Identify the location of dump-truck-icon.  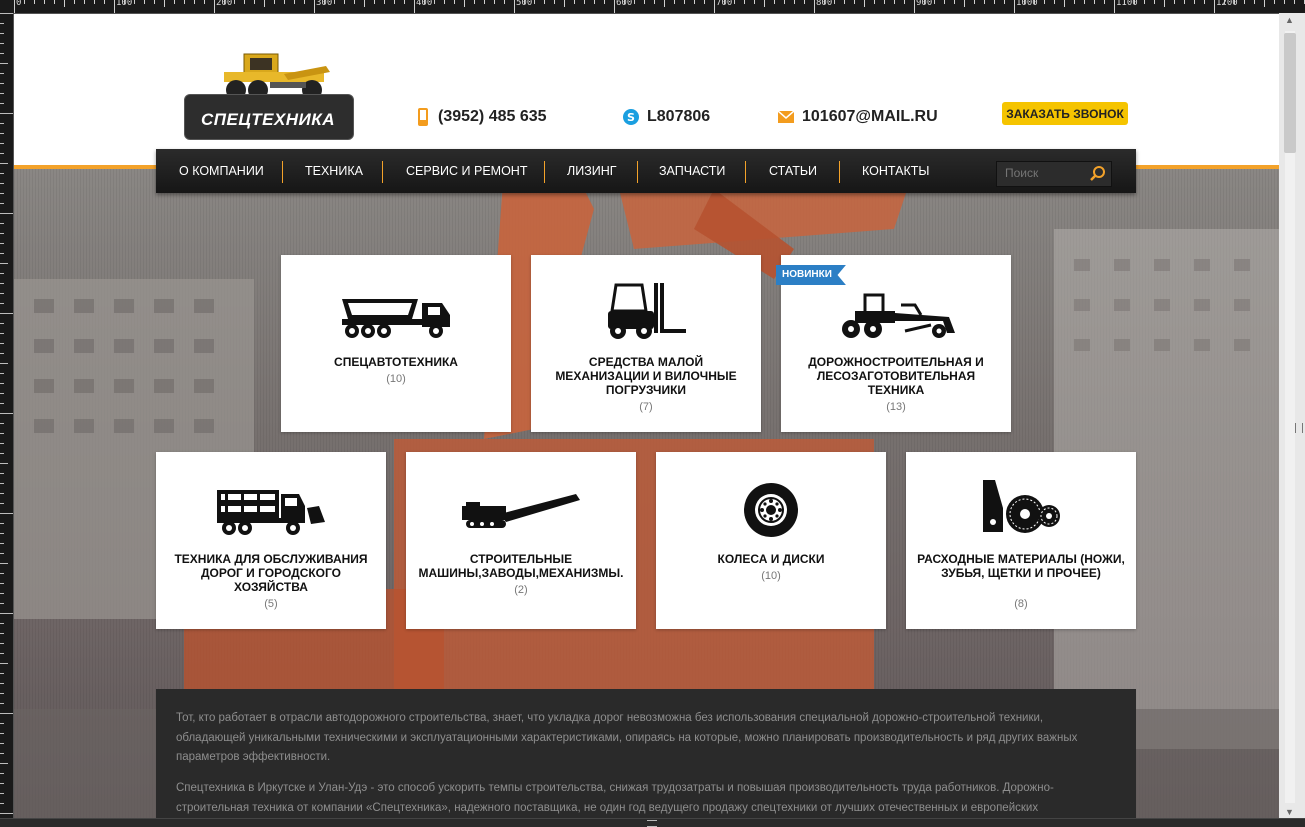
(396, 318).